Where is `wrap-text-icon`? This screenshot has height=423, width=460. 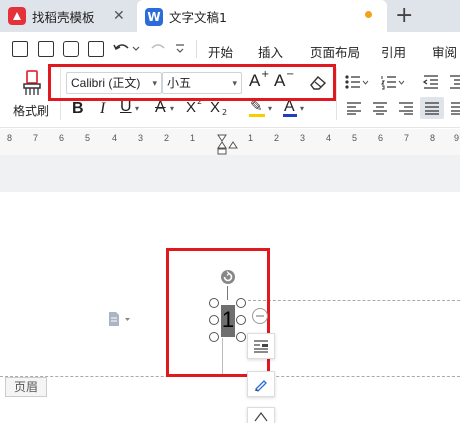
wrap-text-icon is located at coordinates (261, 346).